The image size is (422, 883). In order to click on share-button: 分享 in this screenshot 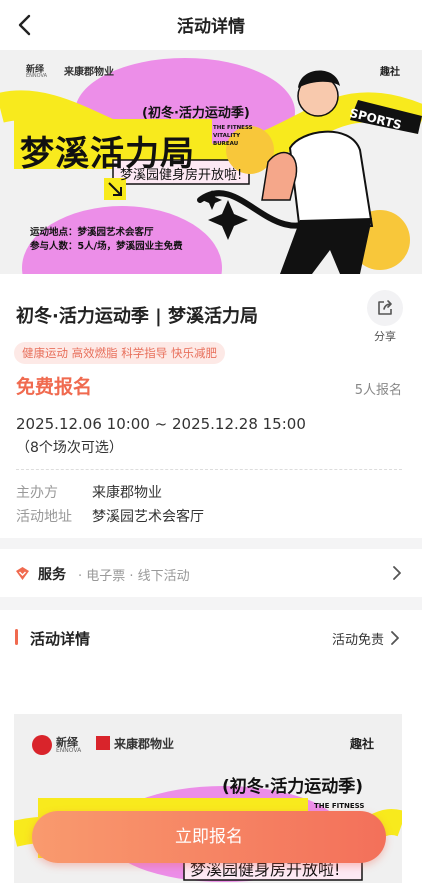, I will do `click(385, 317)`.